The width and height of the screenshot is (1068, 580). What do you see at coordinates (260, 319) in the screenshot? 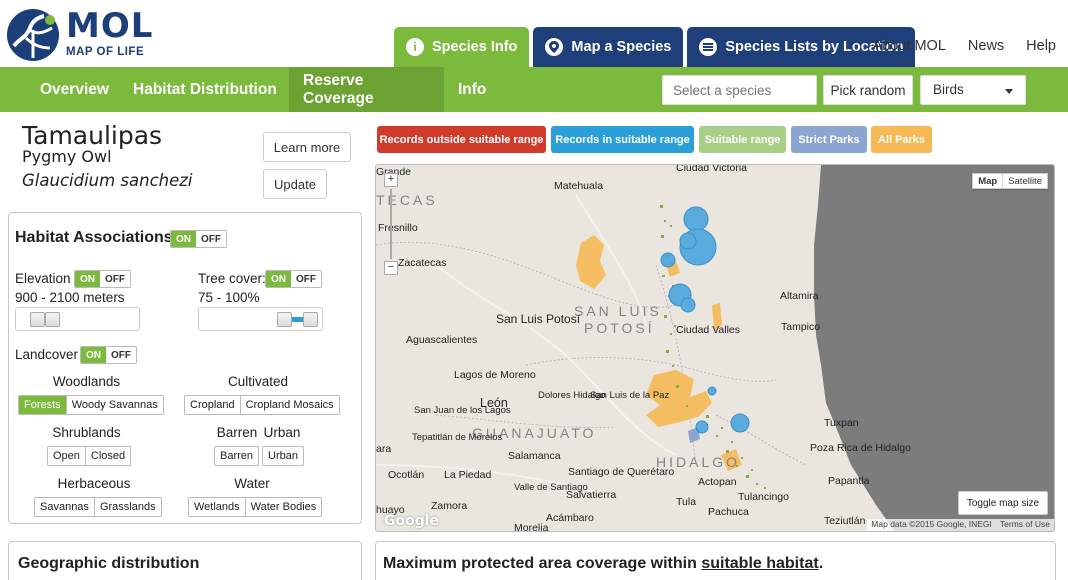
I see `tree-cover-slider` at bounding box center [260, 319].